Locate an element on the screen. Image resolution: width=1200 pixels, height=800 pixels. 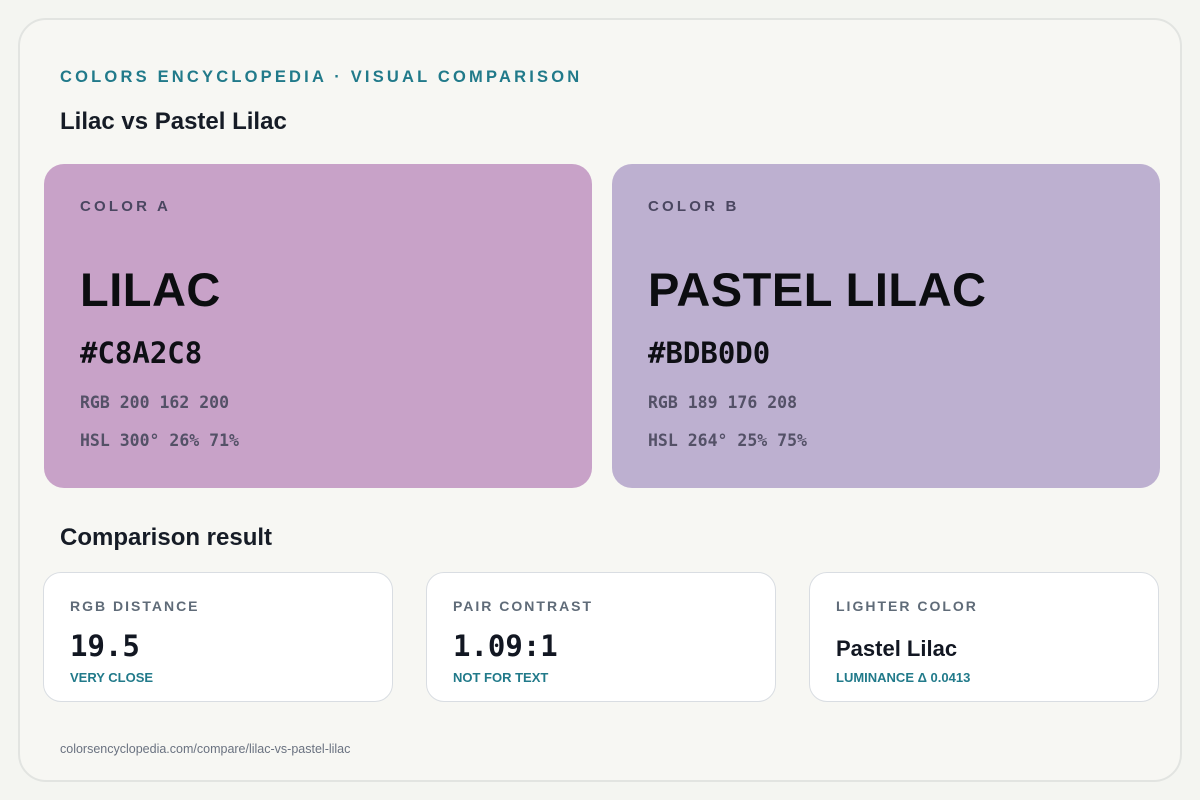
pair-contrast-value: 1.09:1 is located at coordinates (505, 646).